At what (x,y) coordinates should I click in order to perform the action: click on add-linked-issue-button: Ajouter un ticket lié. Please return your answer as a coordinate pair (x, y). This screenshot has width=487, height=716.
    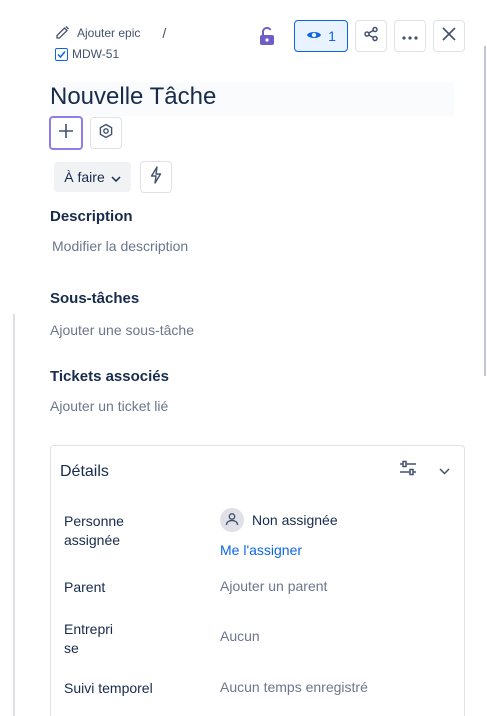
    Looking at the image, I should click on (109, 406).